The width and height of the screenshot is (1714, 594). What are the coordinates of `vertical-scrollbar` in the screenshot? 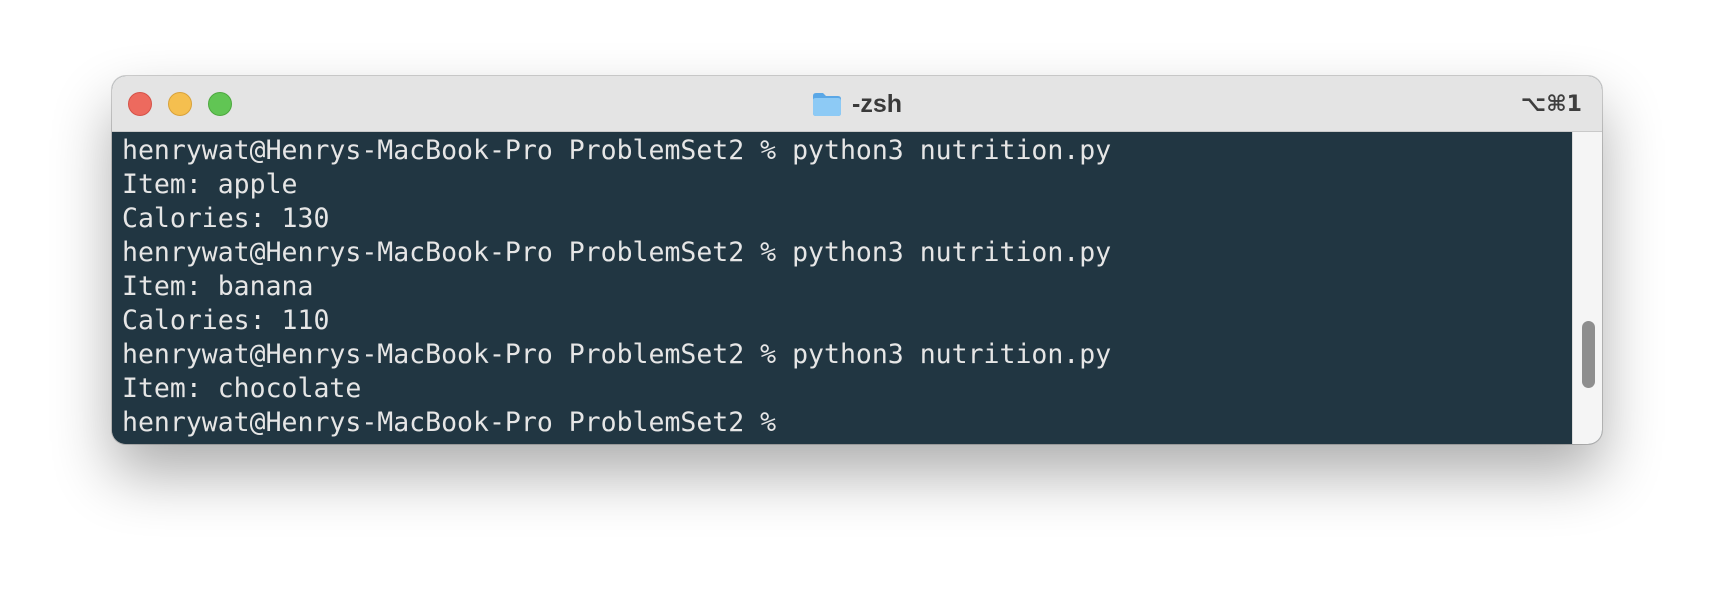 It's located at (1587, 288).